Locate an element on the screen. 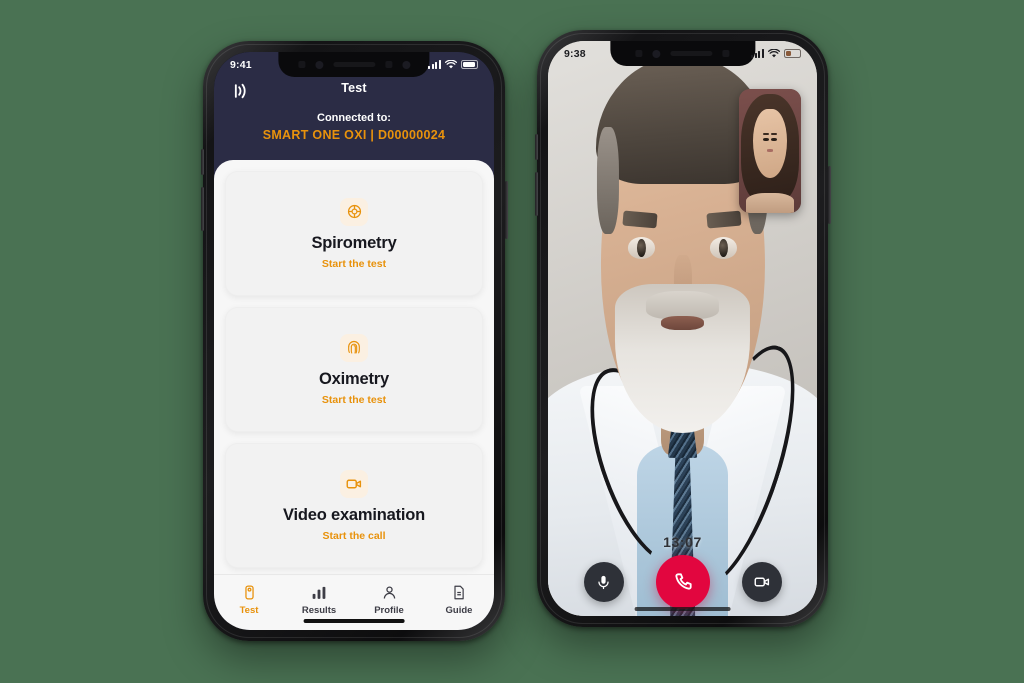  connected-label: Connected to: is located at coordinates (354, 118).